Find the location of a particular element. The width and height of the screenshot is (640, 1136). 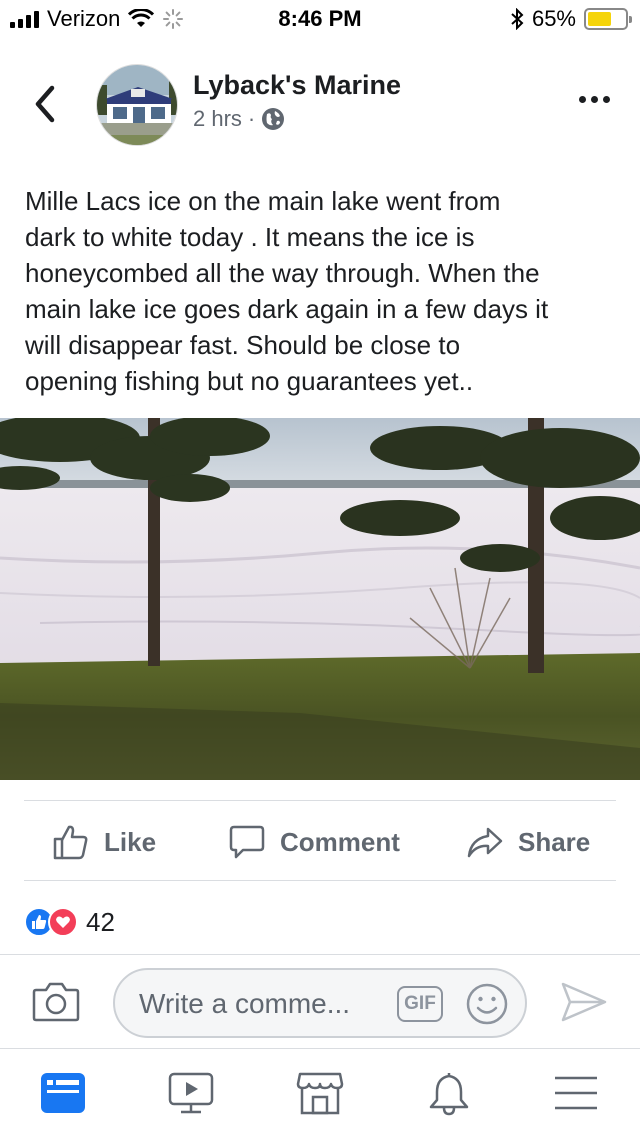

battery-fill is located at coordinates (600, 19).